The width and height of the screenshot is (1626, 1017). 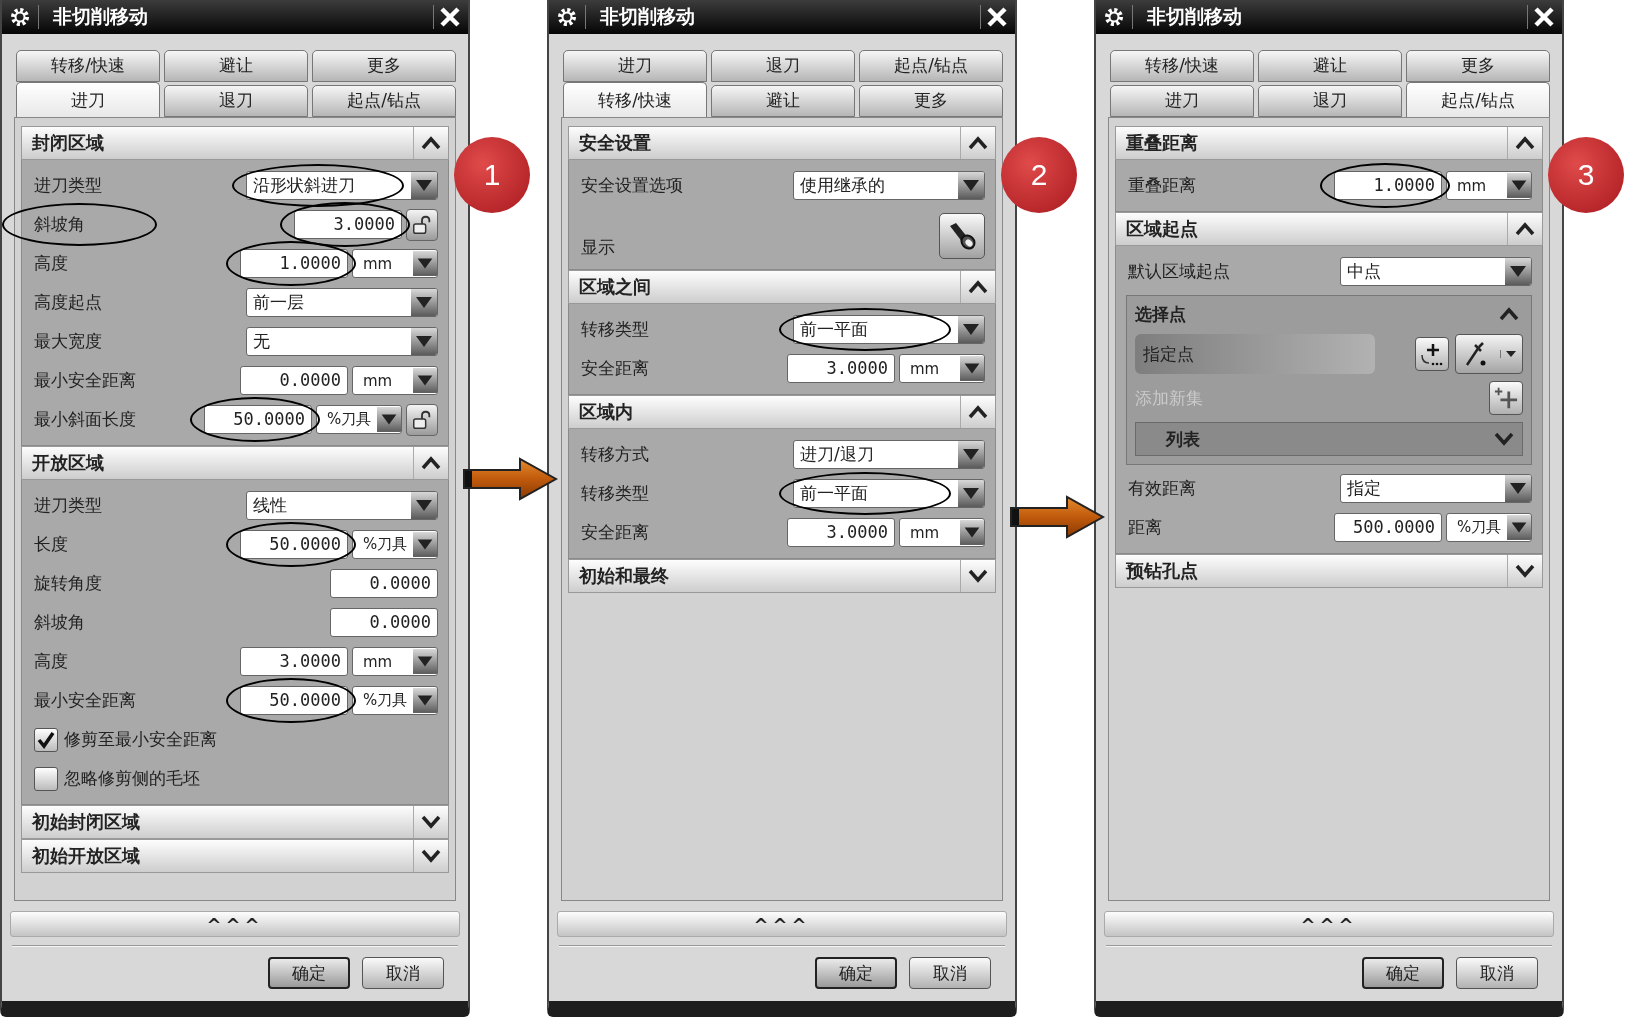 I want to click on dropdown: 指定, so click(x=1436, y=488).